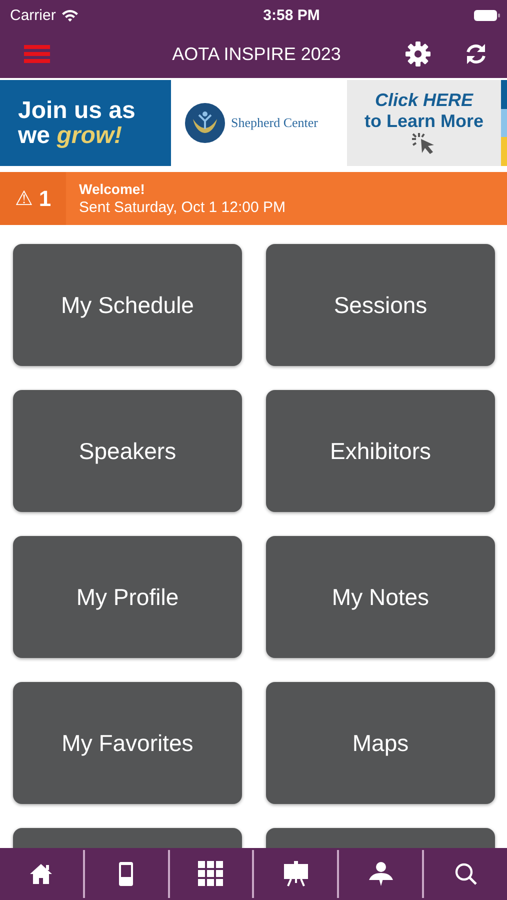 This screenshot has height=900, width=507. Describe the element at coordinates (380, 305) in the screenshot. I see `menu-tile: Sessions` at that location.